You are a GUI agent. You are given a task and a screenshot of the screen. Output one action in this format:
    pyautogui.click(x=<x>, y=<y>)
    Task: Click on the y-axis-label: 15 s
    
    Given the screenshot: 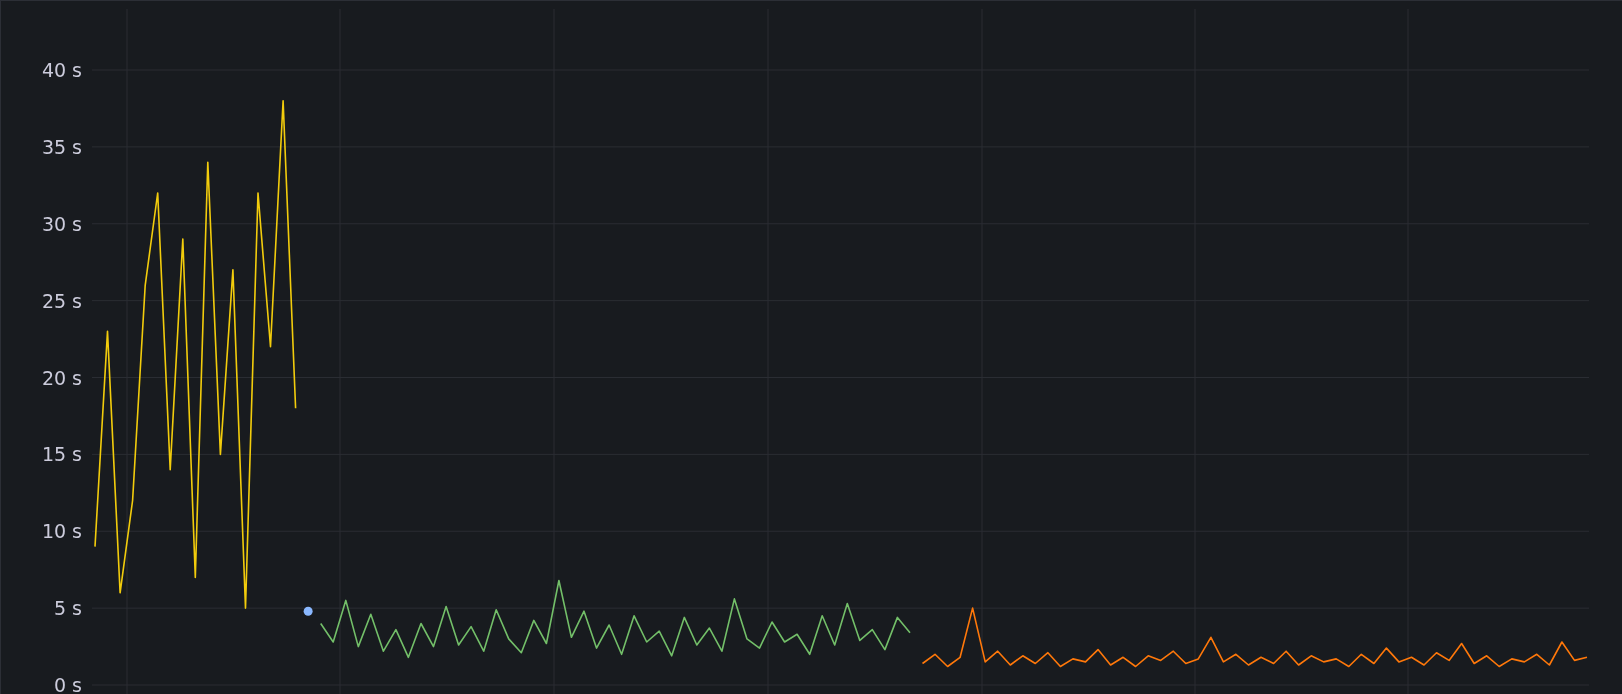 What is the action you would take?
    pyautogui.click(x=61, y=454)
    